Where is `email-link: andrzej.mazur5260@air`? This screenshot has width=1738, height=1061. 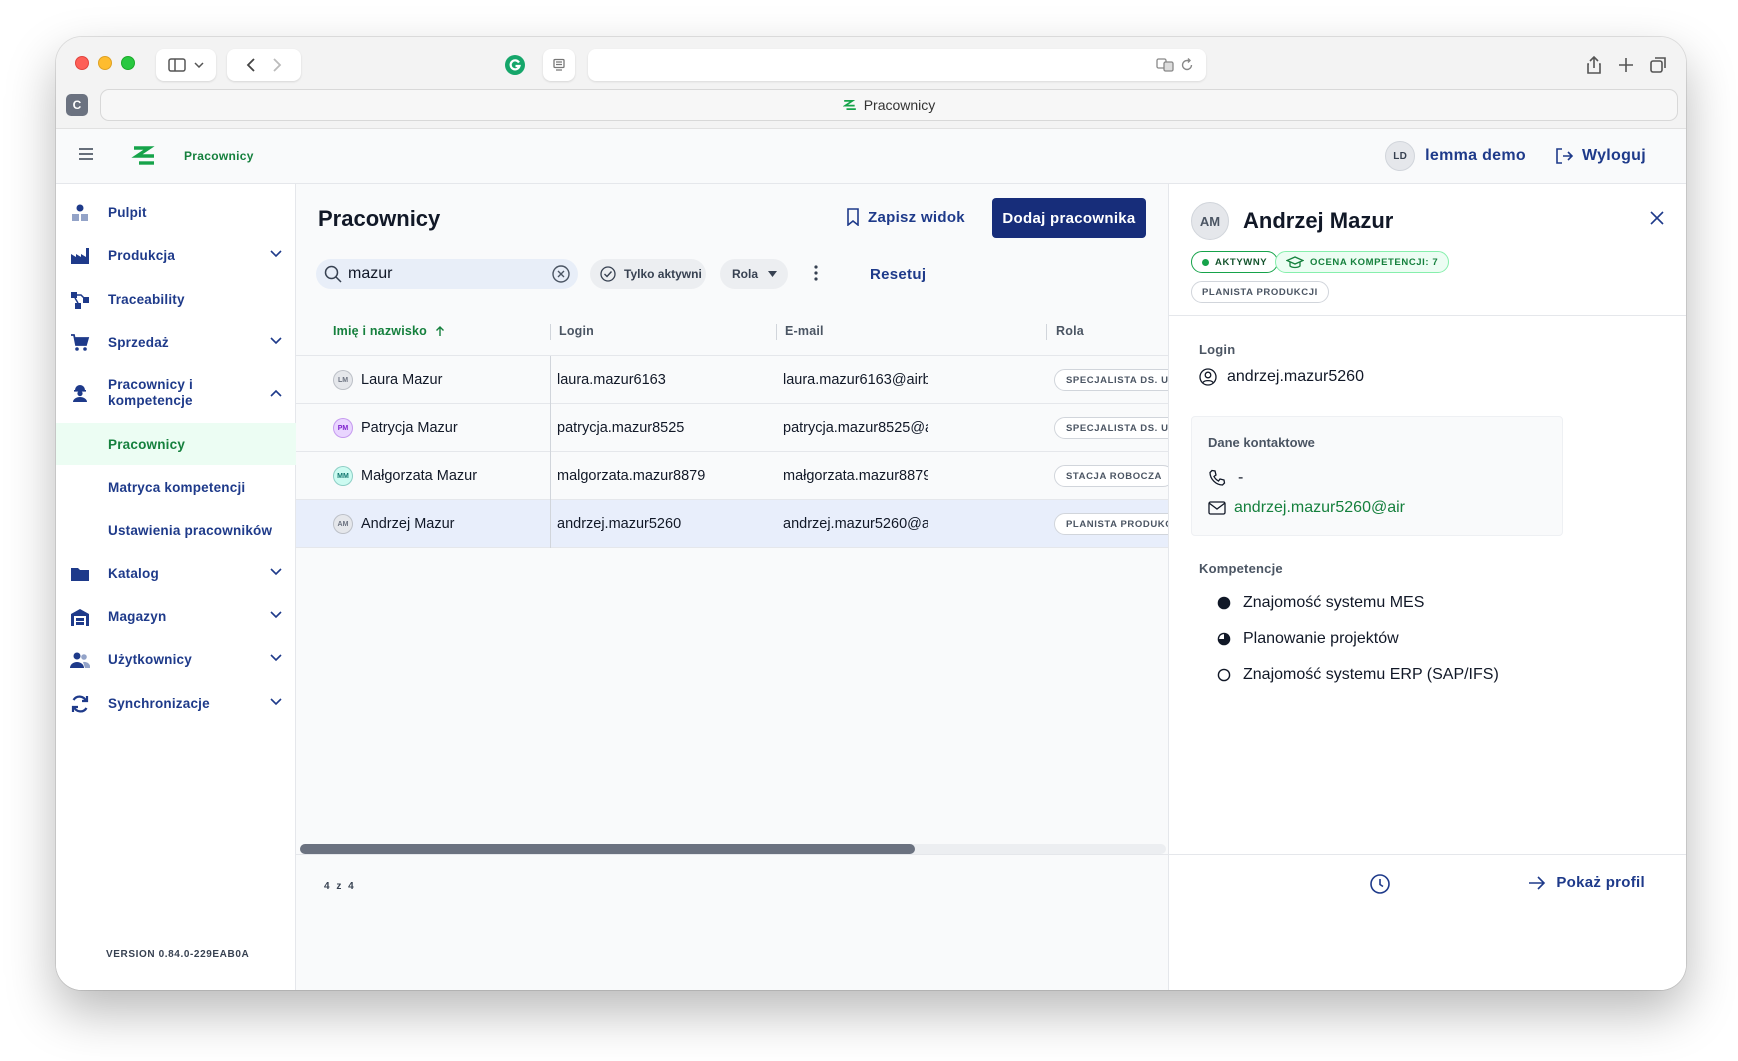
email-link: andrzej.mazur5260@air is located at coordinates (1319, 508).